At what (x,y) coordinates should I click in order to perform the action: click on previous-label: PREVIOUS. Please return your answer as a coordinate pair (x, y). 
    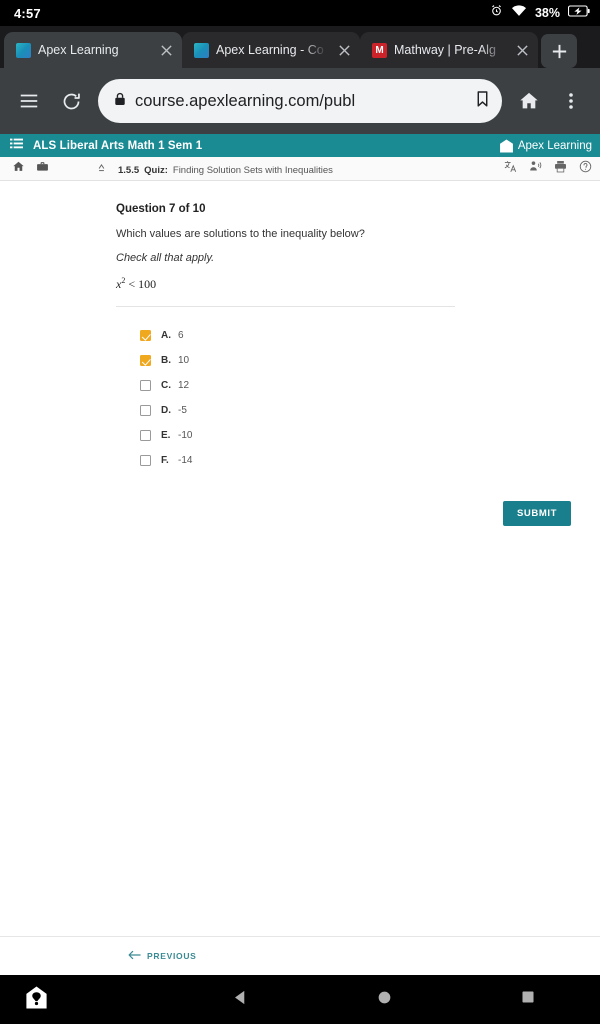
    Looking at the image, I should click on (172, 956).